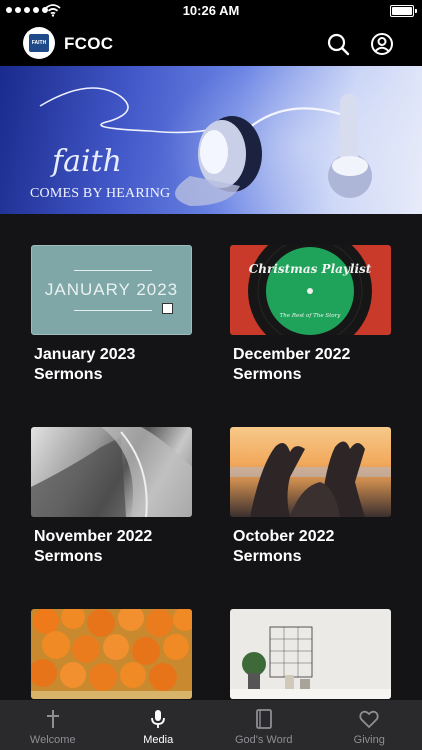  What do you see at coordinates (89, 43) in the screenshot?
I see `app-title: FCOC` at bounding box center [89, 43].